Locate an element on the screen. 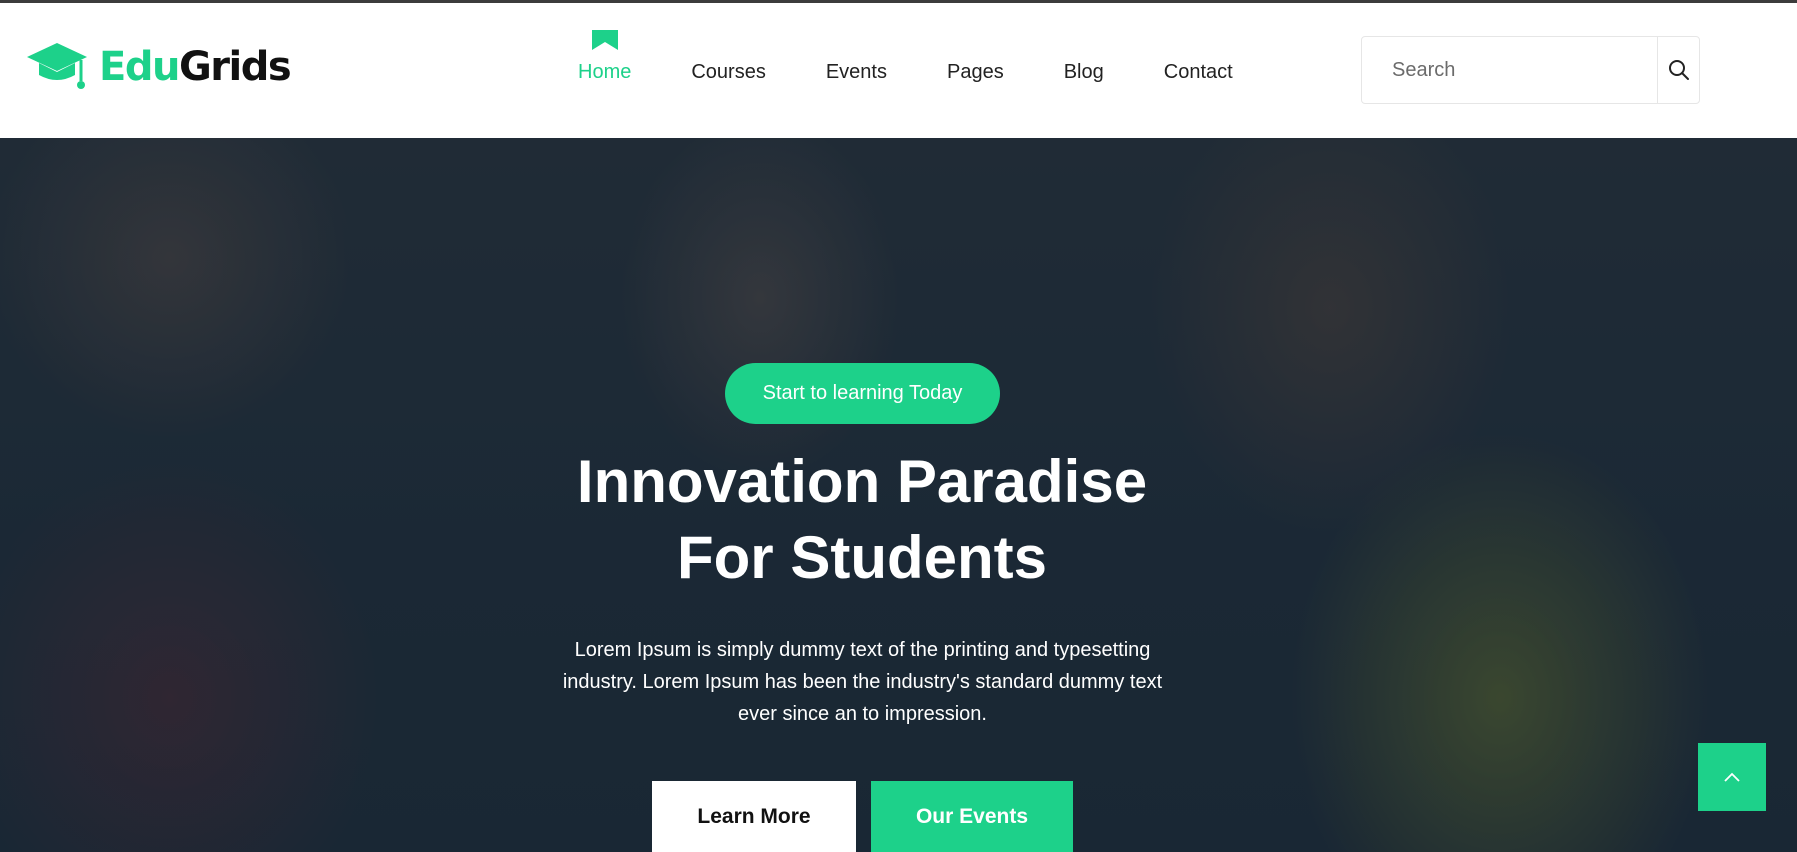  search-input is located at coordinates (1509, 70).